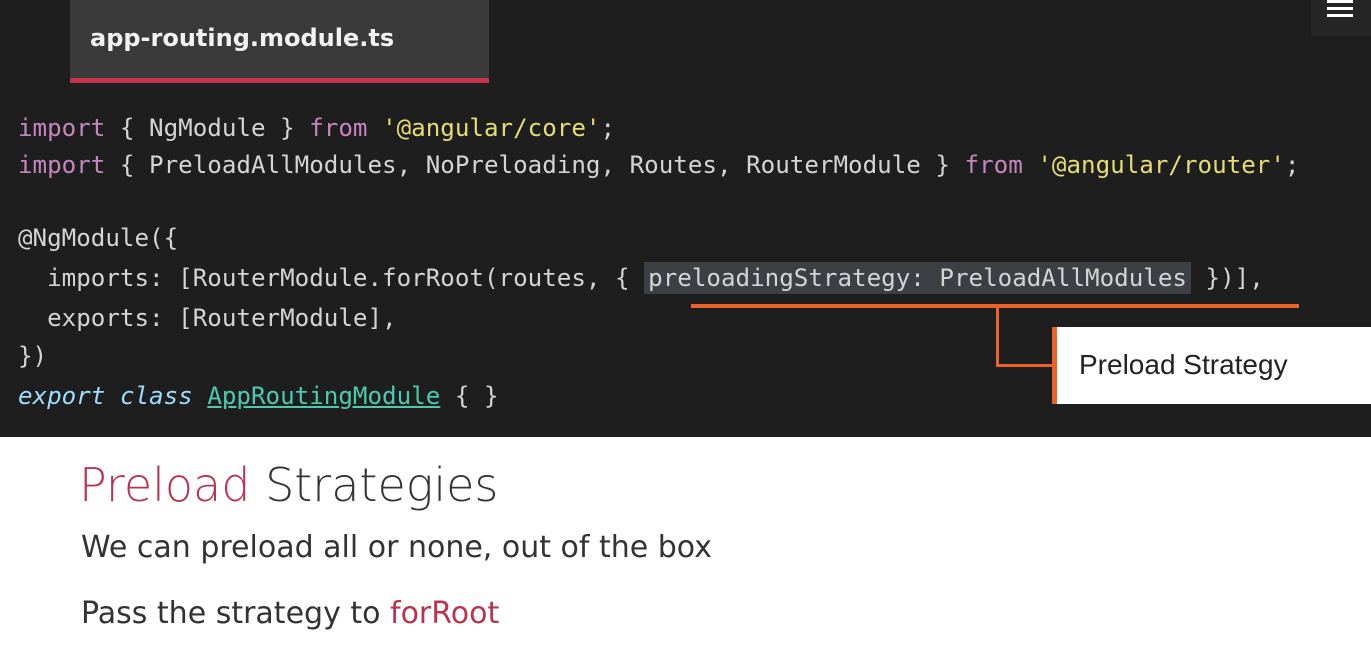 This screenshot has height=645, width=1371. I want to click on bullet-accent: forRoot, so click(445, 613).